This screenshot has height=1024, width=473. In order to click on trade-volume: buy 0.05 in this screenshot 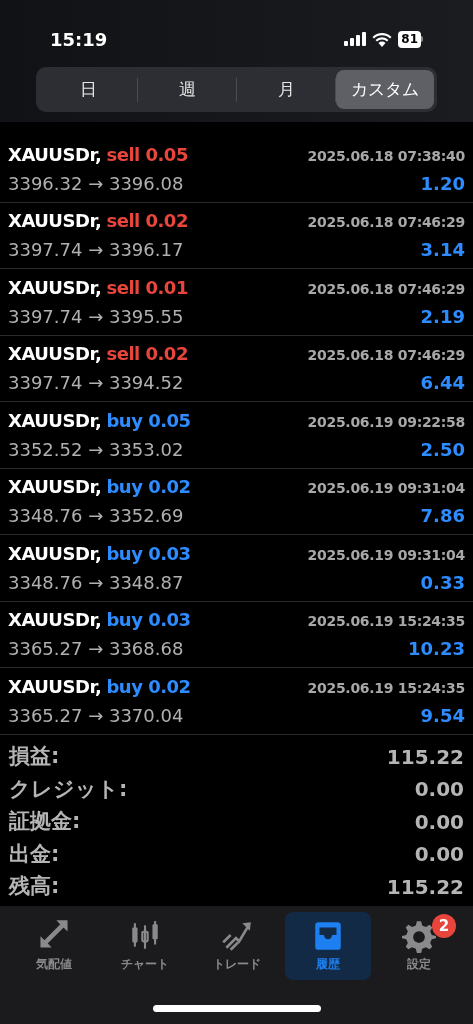, I will do `click(148, 420)`.